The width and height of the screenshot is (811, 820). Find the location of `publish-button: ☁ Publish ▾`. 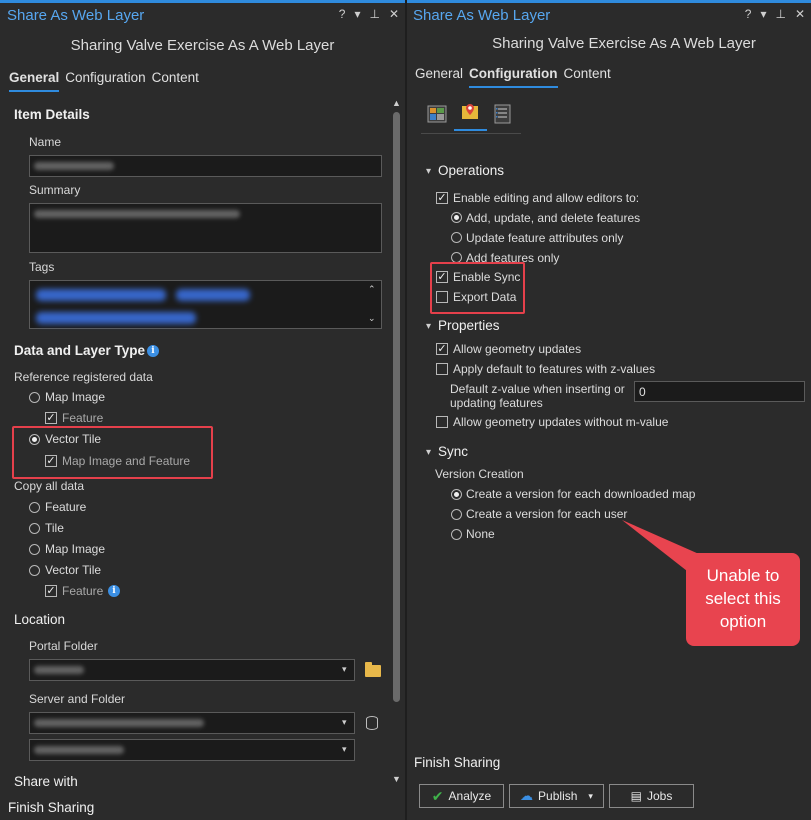

publish-button: ☁ Publish ▾ is located at coordinates (556, 796).